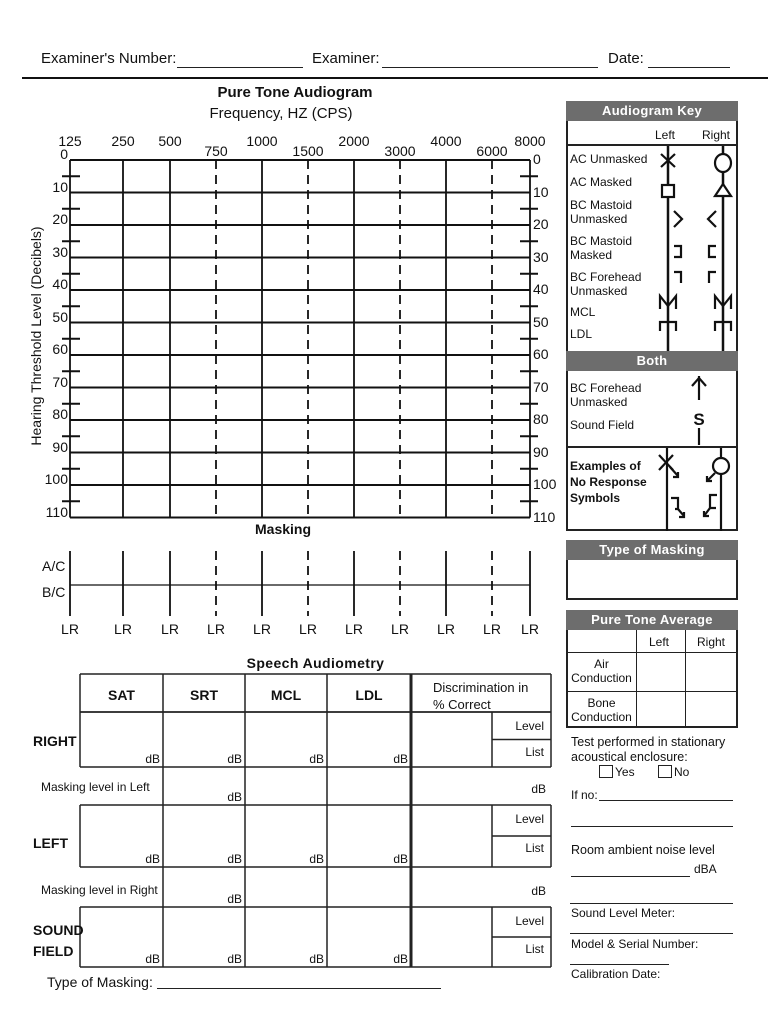  What do you see at coordinates (100, 982) in the screenshot?
I see `type-of-masking-label: Type of Masking:` at bounding box center [100, 982].